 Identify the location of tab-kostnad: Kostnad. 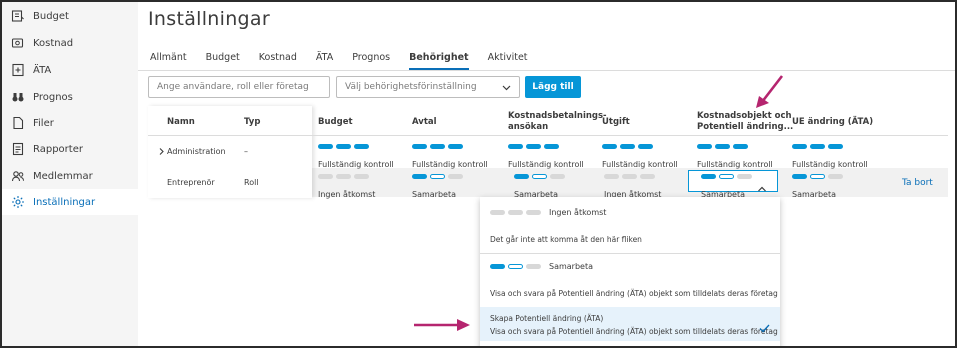
(278, 61).